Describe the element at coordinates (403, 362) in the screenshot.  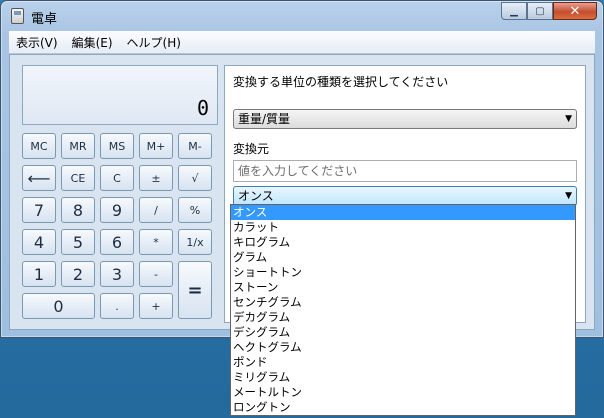
I see `list-item: ポンド` at that location.